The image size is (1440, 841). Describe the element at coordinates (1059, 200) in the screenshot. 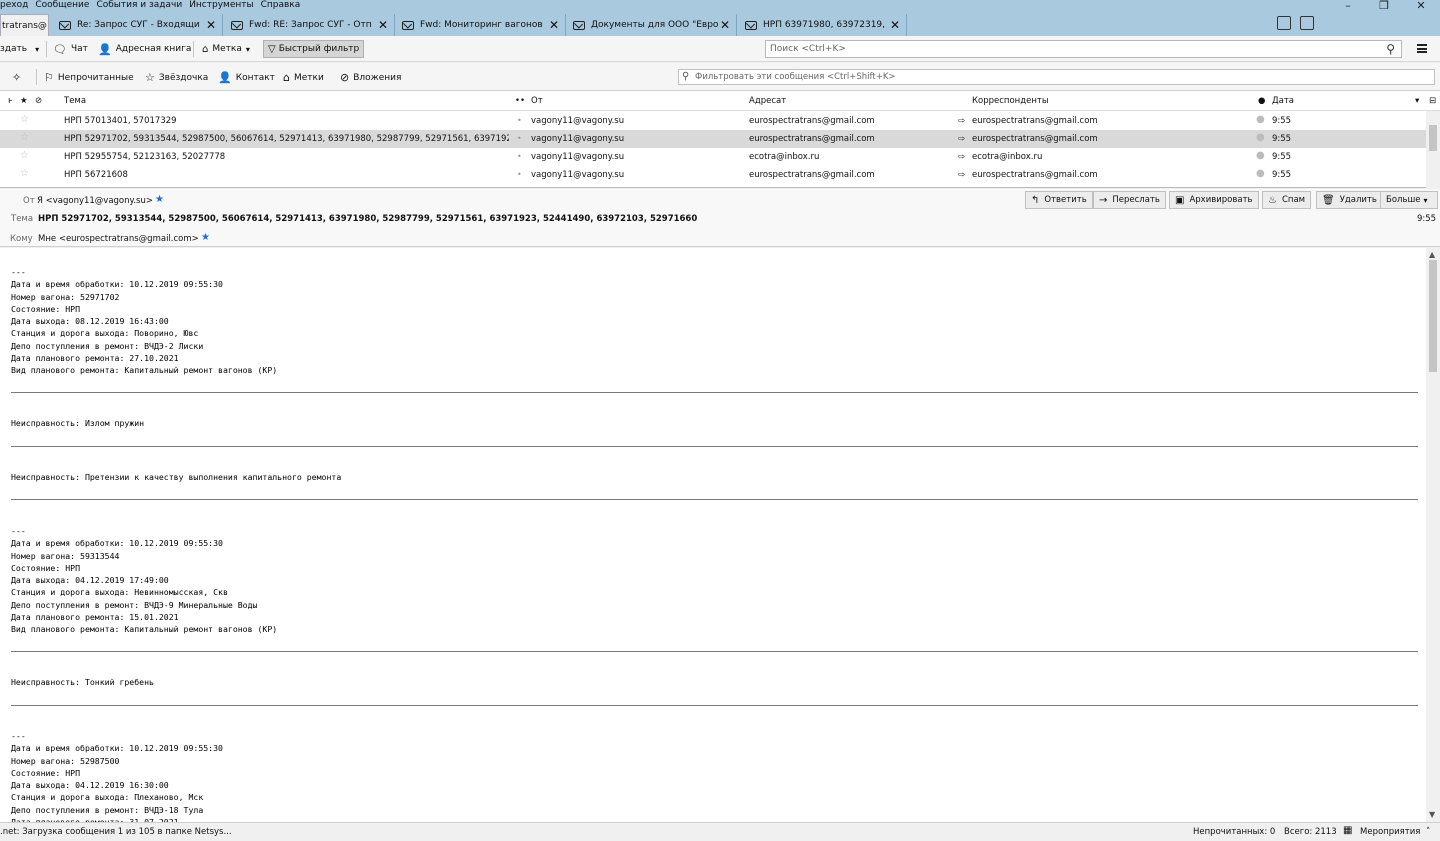

I see `reply-button: ↰ Ответить` at that location.